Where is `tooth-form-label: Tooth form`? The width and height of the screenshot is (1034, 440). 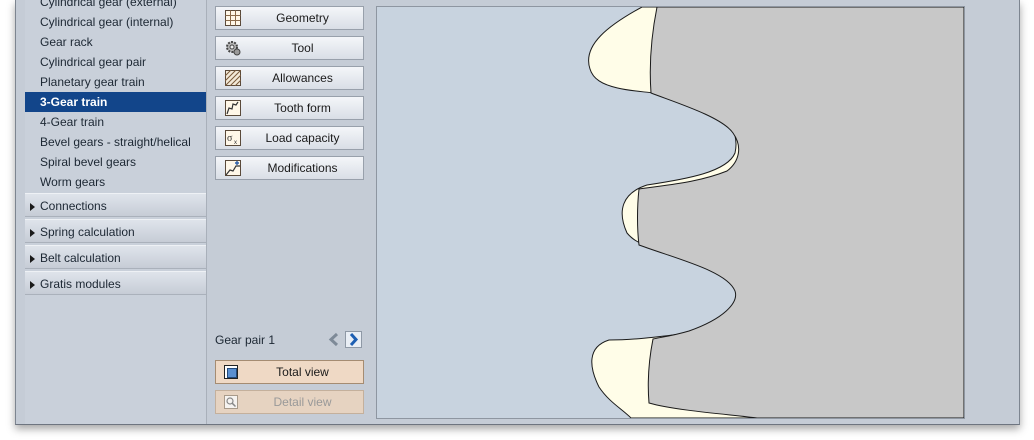
tooth-form-label: Tooth form is located at coordinates (302, 108).